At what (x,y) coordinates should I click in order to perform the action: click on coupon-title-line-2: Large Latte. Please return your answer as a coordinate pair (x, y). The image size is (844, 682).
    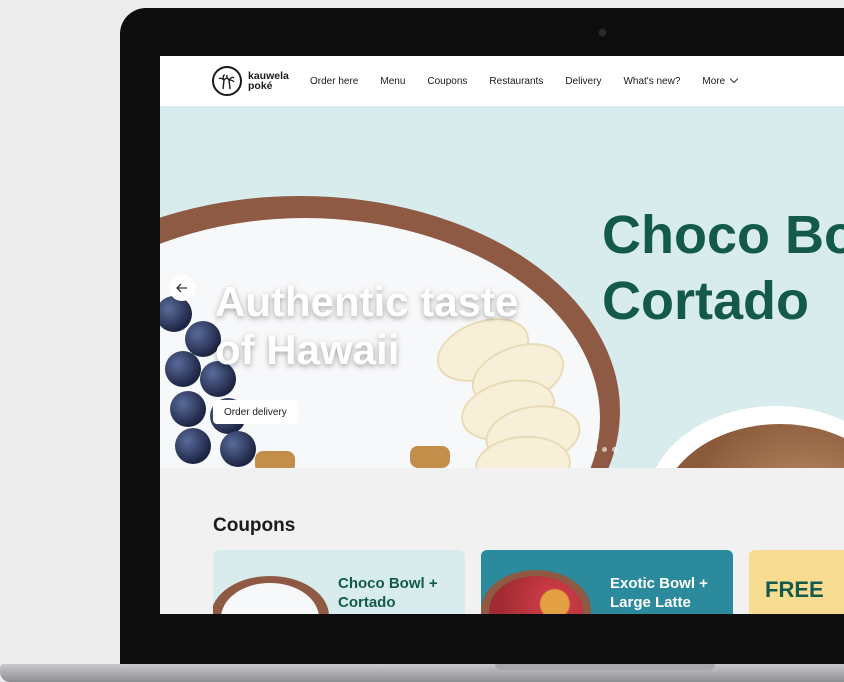
    Looking at the image, I should click on (650, 602).